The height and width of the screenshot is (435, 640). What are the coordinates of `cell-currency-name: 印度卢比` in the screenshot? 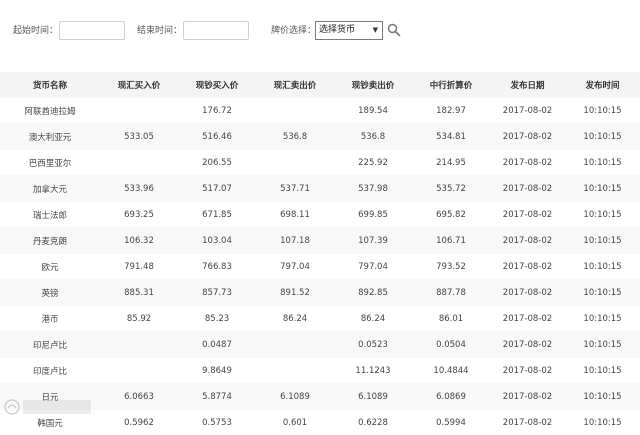 It's located at (50, 371).